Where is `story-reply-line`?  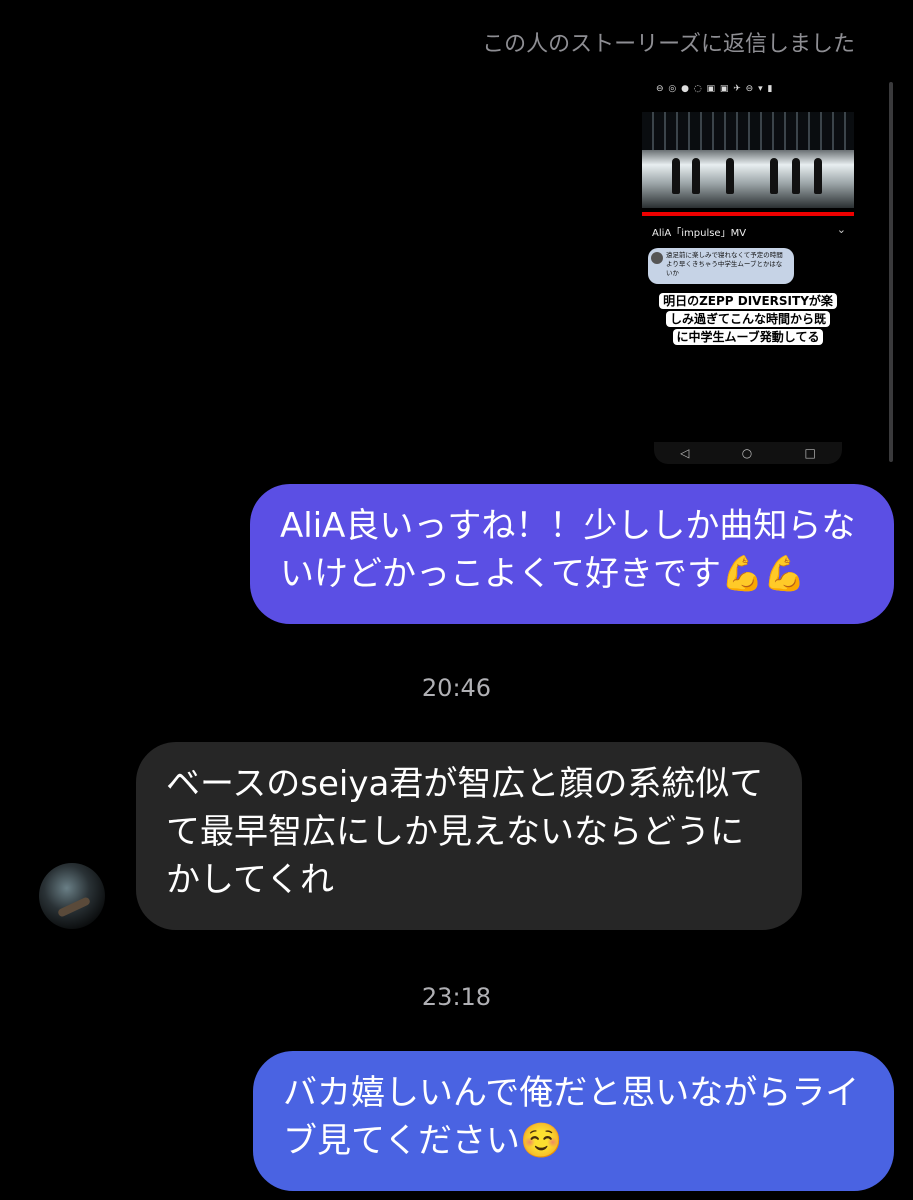
story-reply-line is located at coordinates (891, 272).